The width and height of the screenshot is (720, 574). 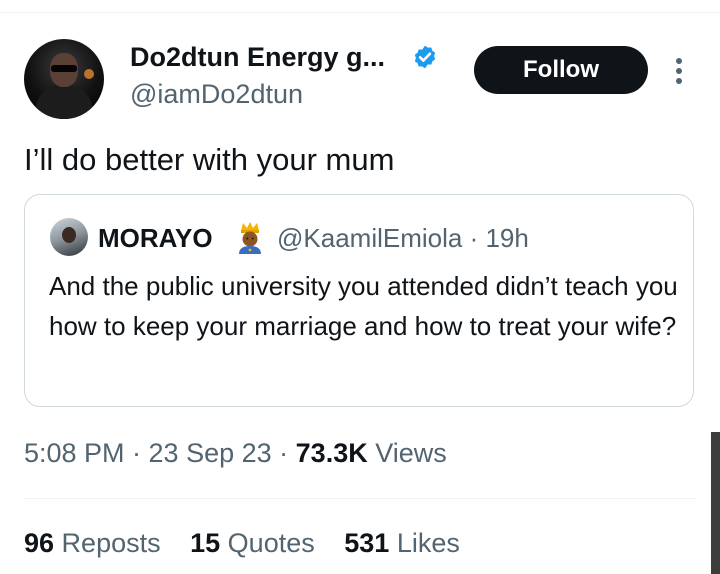 I want to click on verified-badge-icon, so click(x=425, y=57).